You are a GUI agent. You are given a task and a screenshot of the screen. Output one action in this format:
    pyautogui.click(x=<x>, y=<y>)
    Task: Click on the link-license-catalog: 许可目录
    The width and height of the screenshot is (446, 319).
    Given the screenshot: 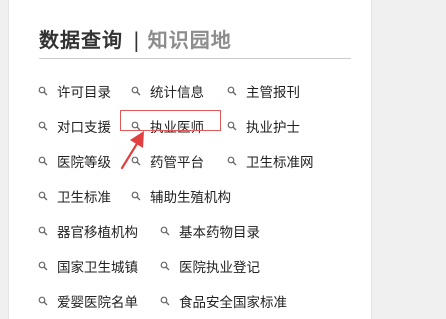 What is the action you would take?
    pyautogui.click(x=74, y=91)
    